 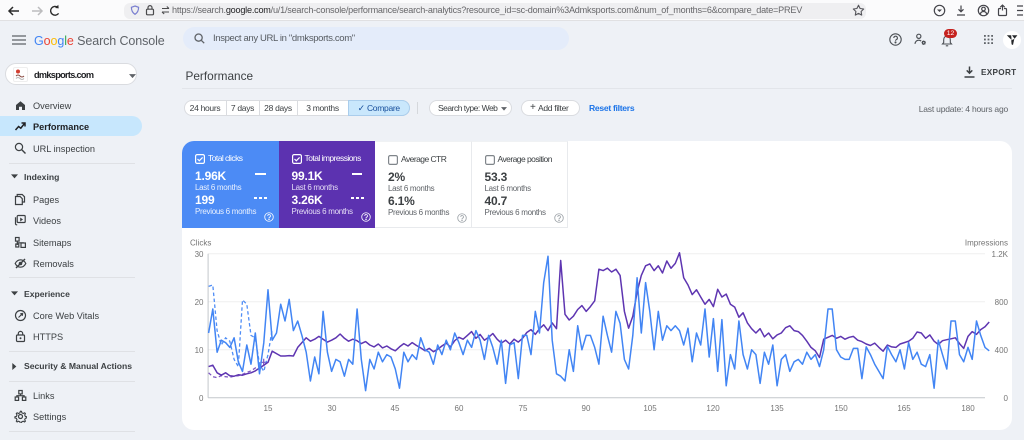 I want to click on svg-text: 20, so click(x=199, y=302).